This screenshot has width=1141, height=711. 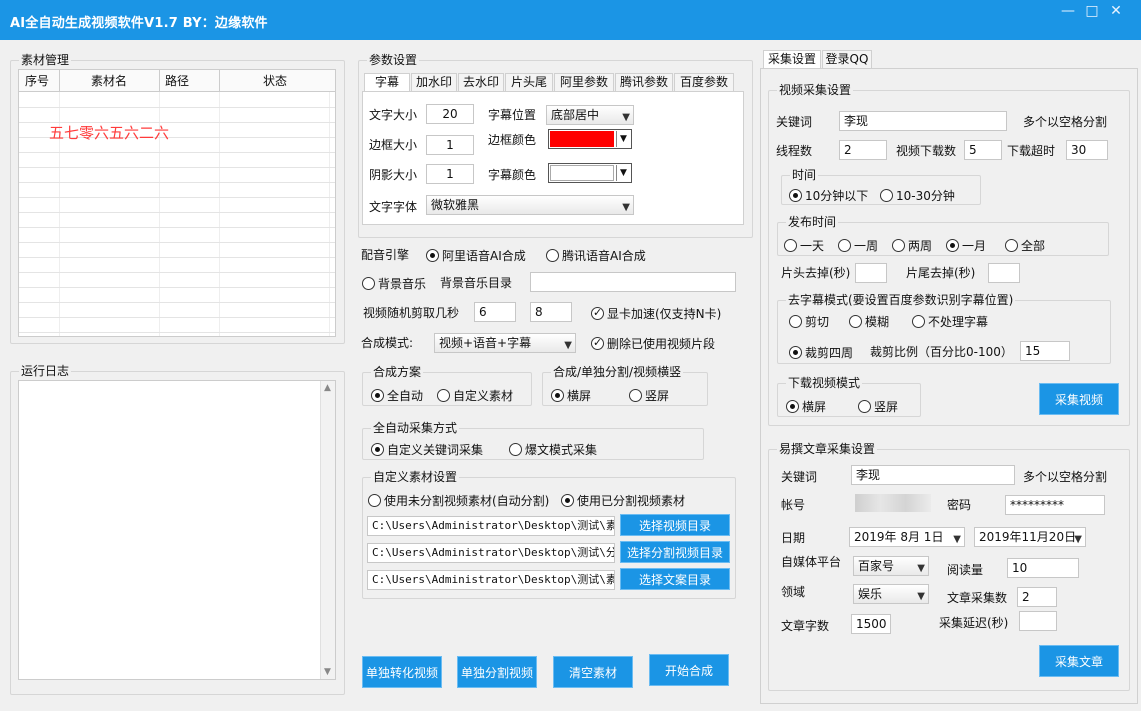 What do you see at coordinates (828, 195) in the screenshot?
I see `duration-under10-option: 10分钟以下` at bounding box center [828, 195].